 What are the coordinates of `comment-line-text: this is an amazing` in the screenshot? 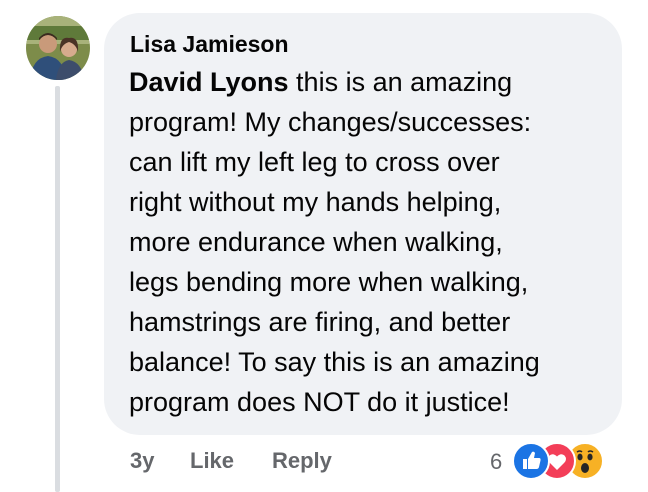 It's located at (400, 82).